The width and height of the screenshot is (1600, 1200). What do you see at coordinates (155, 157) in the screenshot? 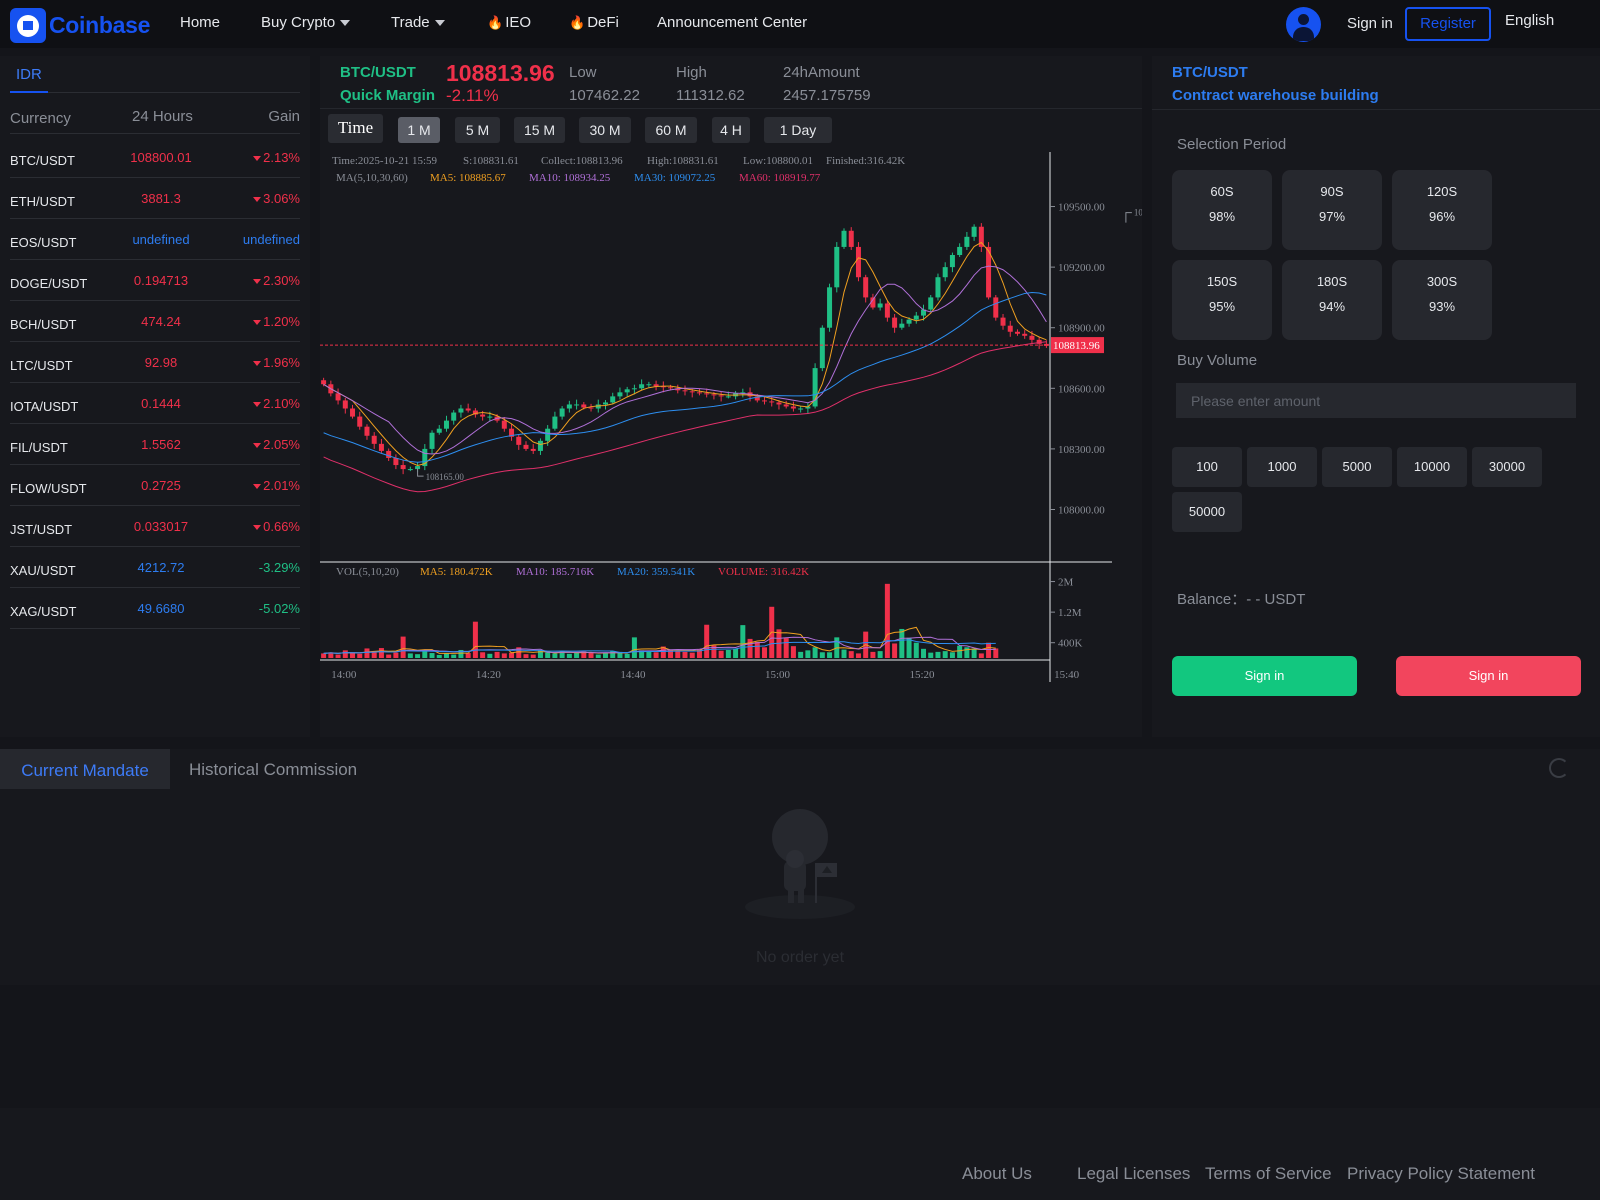
I see `market-row: BTC/USDT 108800.01 2.13%` at bounding box center [155, 157].